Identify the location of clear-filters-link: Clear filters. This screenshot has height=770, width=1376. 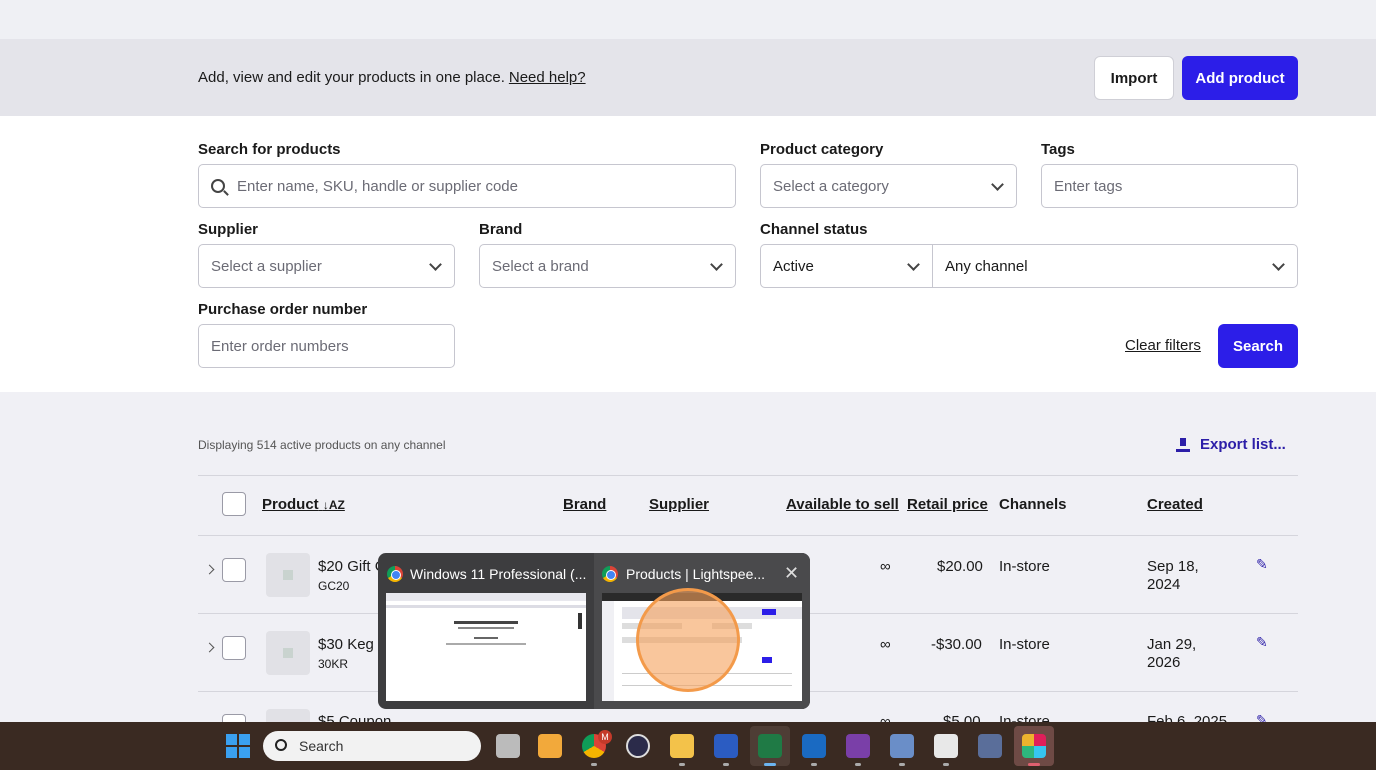
(1163, 345).